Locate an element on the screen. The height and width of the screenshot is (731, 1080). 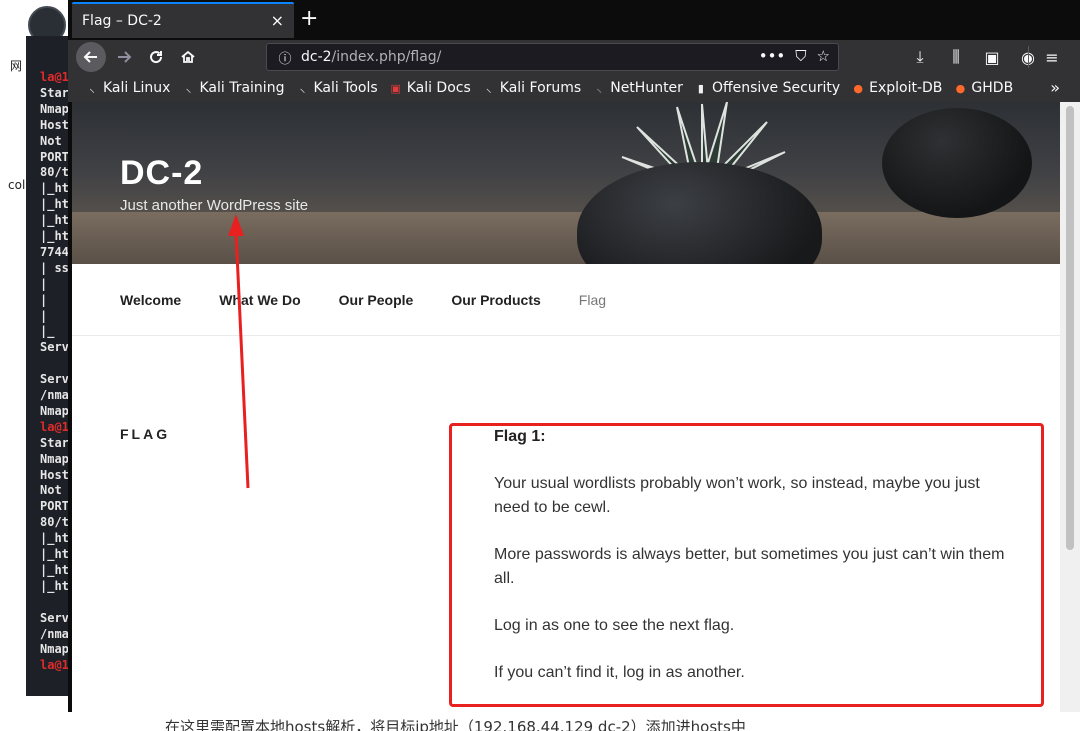
bookmark-label: GHDB is located at coordinates (992, 88).